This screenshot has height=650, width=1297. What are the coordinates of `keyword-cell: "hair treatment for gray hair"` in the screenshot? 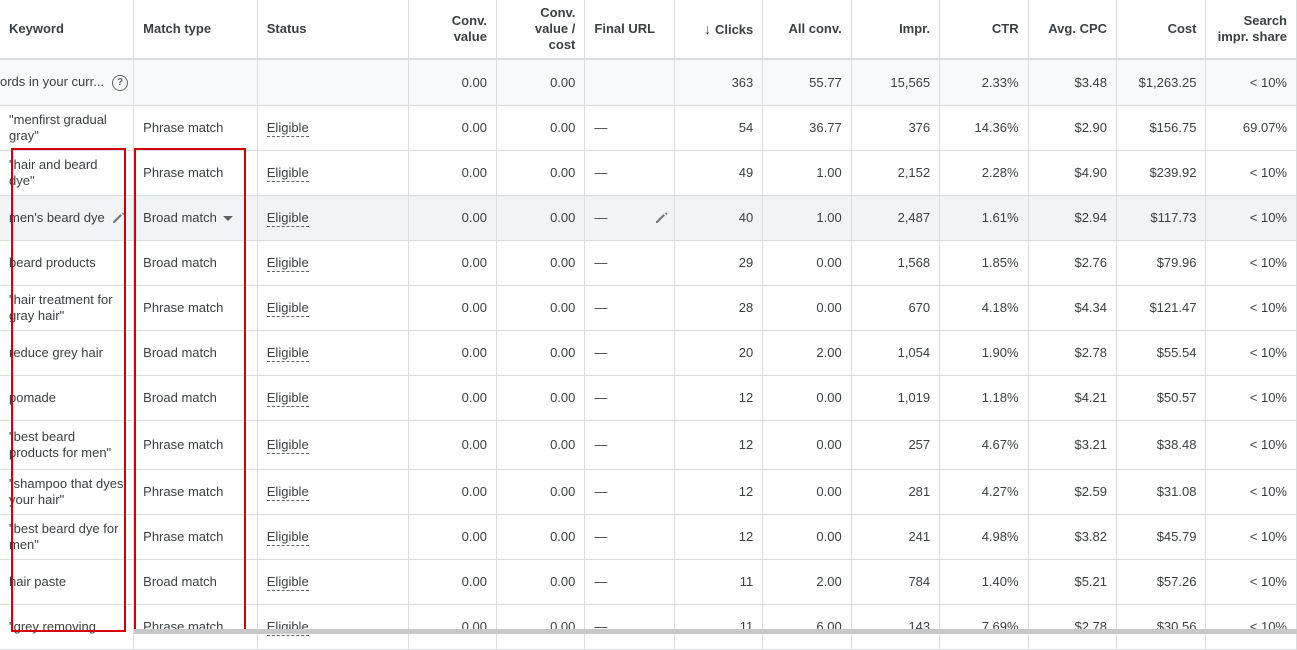 It's located at (67, 308).